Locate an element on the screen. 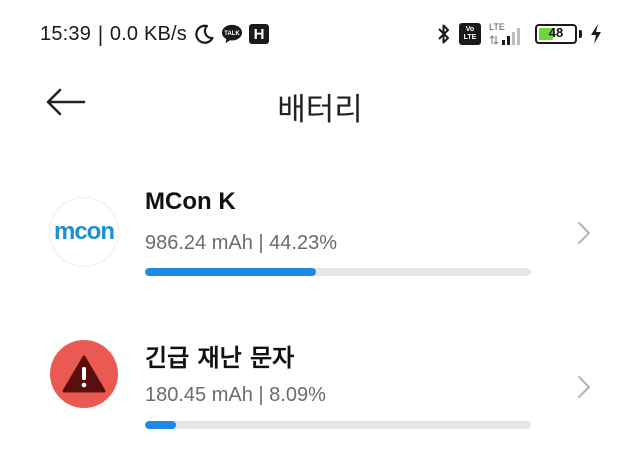 Image resolution: width=640 pixels, height=450 pixels. battery-icon: 48 is located at coordinates (556, 34).